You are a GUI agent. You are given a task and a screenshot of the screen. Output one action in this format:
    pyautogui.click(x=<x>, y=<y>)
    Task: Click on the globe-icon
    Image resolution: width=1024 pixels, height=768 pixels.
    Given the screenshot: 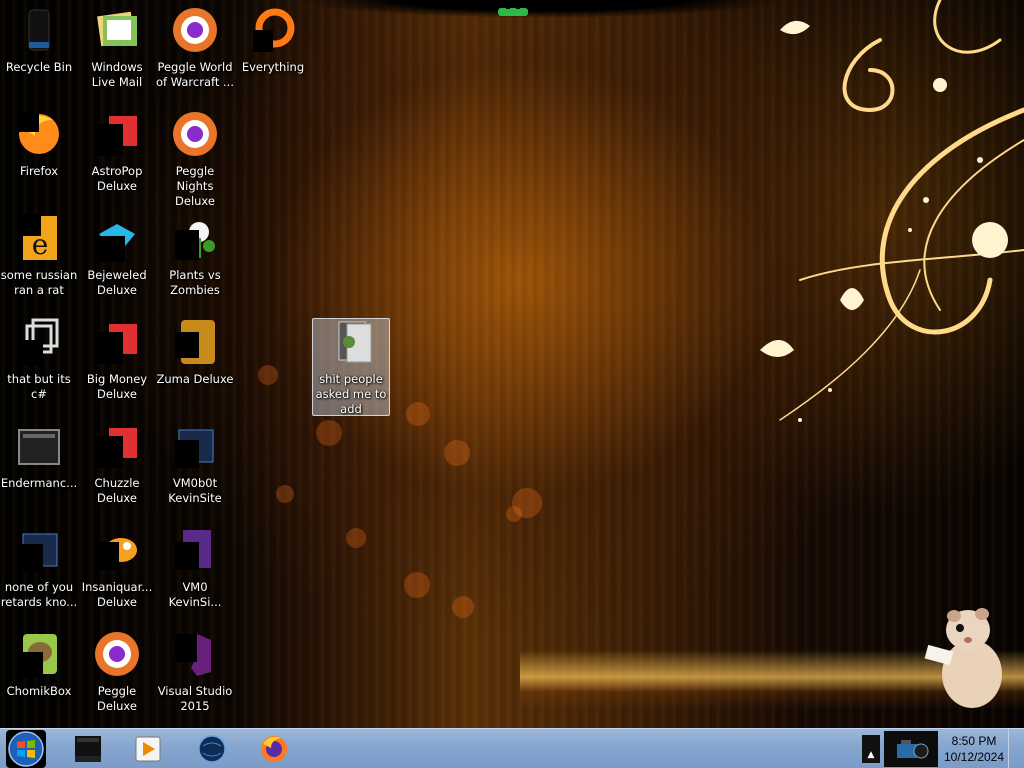 What is the action you would take?
    pyautogui.click(x=212, y=749)
    